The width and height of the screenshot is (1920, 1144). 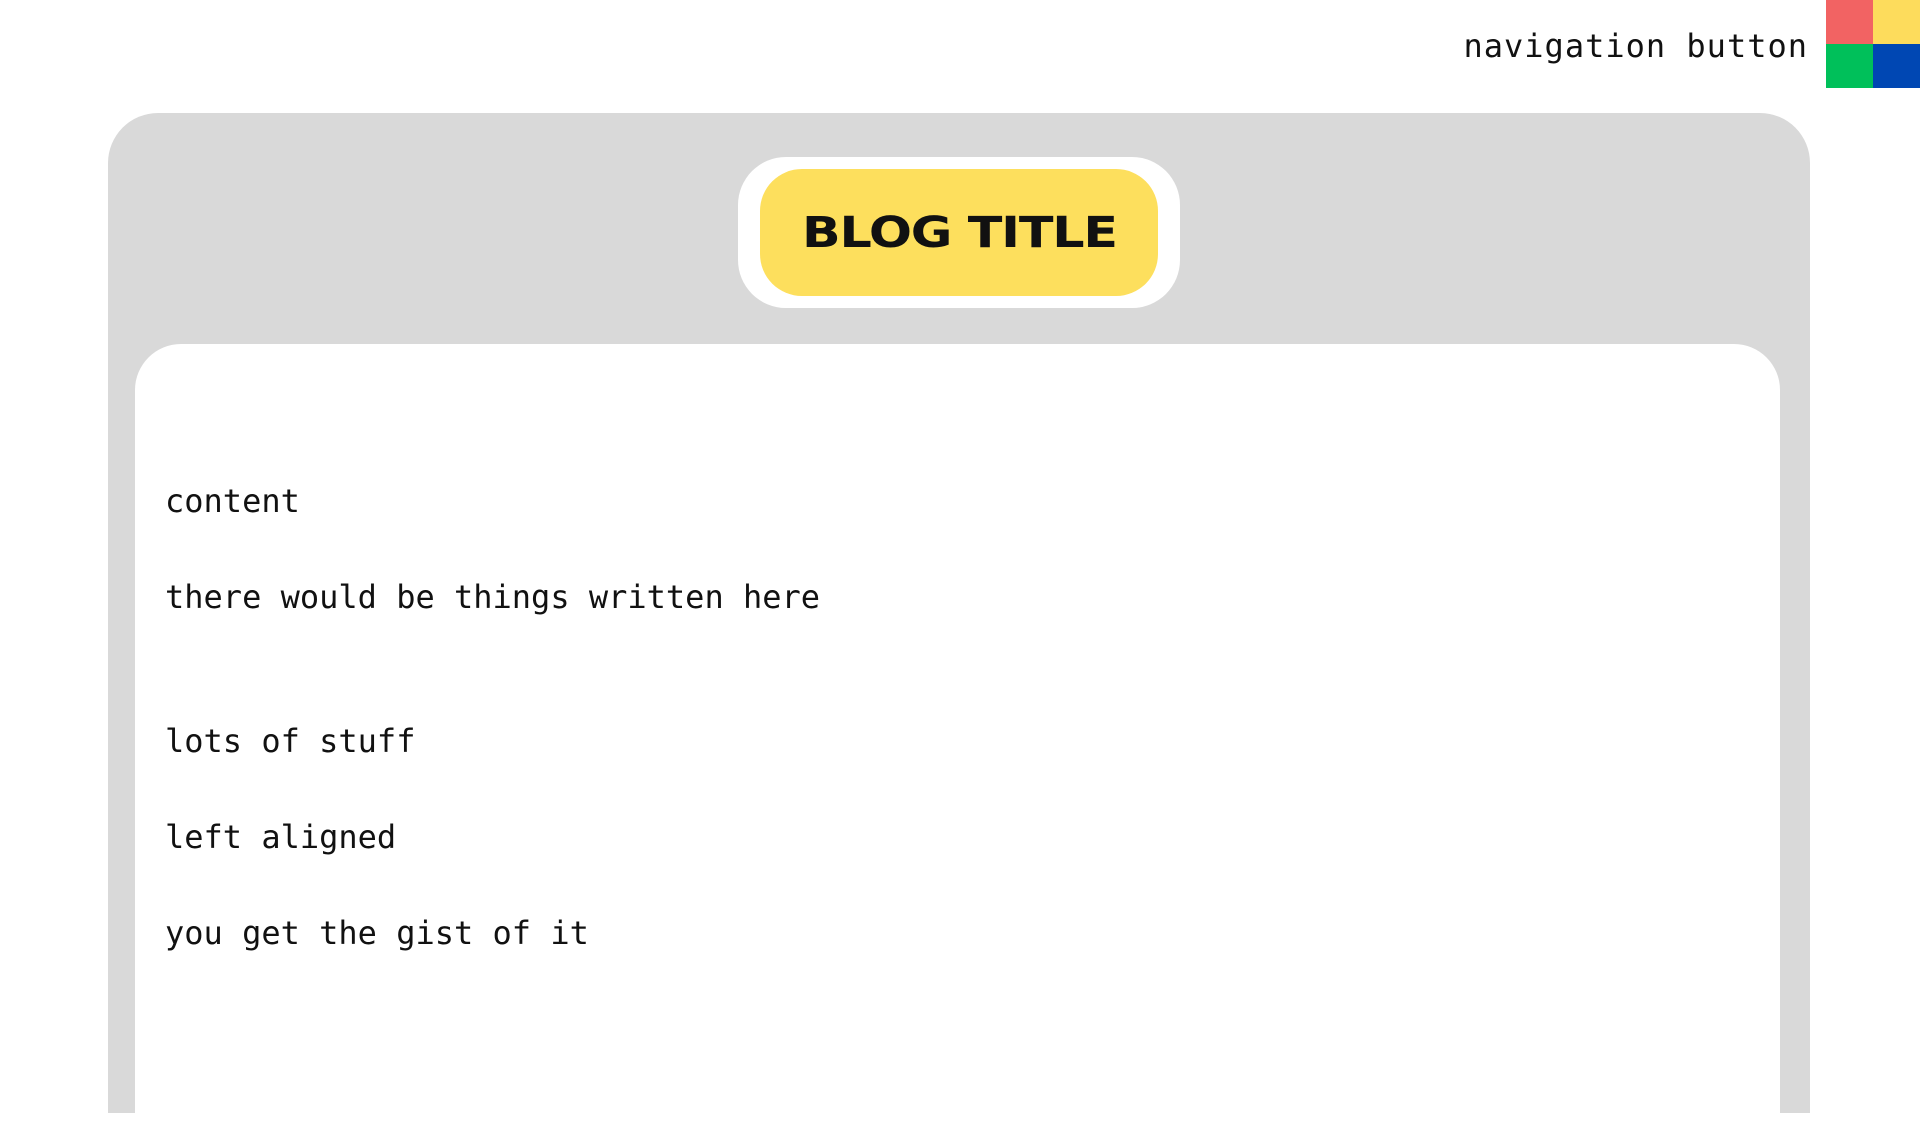 What do you see at coordinates (377, 933) in the screenshot?
I see `content-line: you get the gist of it` at bounding box center [377, 933].